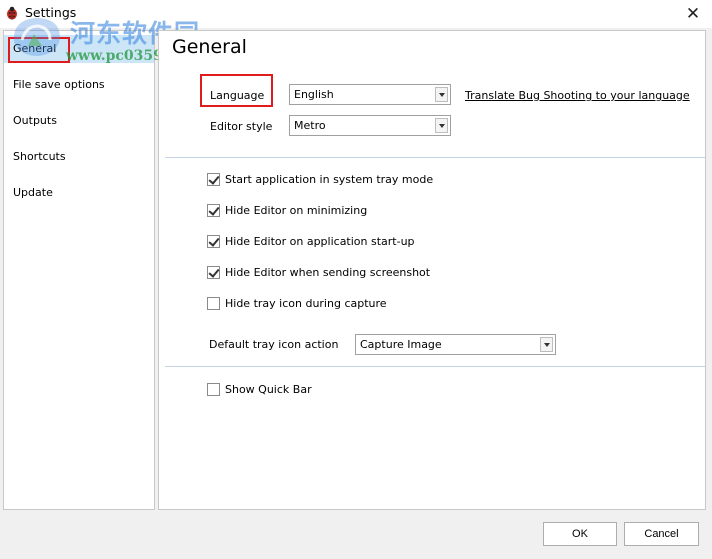  I want to click on tray-action-select: Capture Image, so click(455, 344).